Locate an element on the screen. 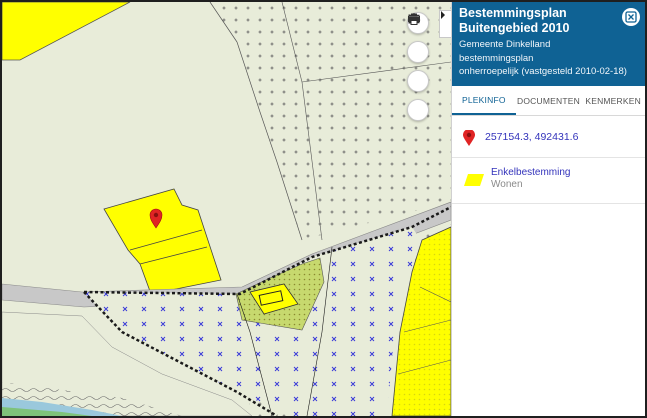  print-button is located at coordinates (418, 67).